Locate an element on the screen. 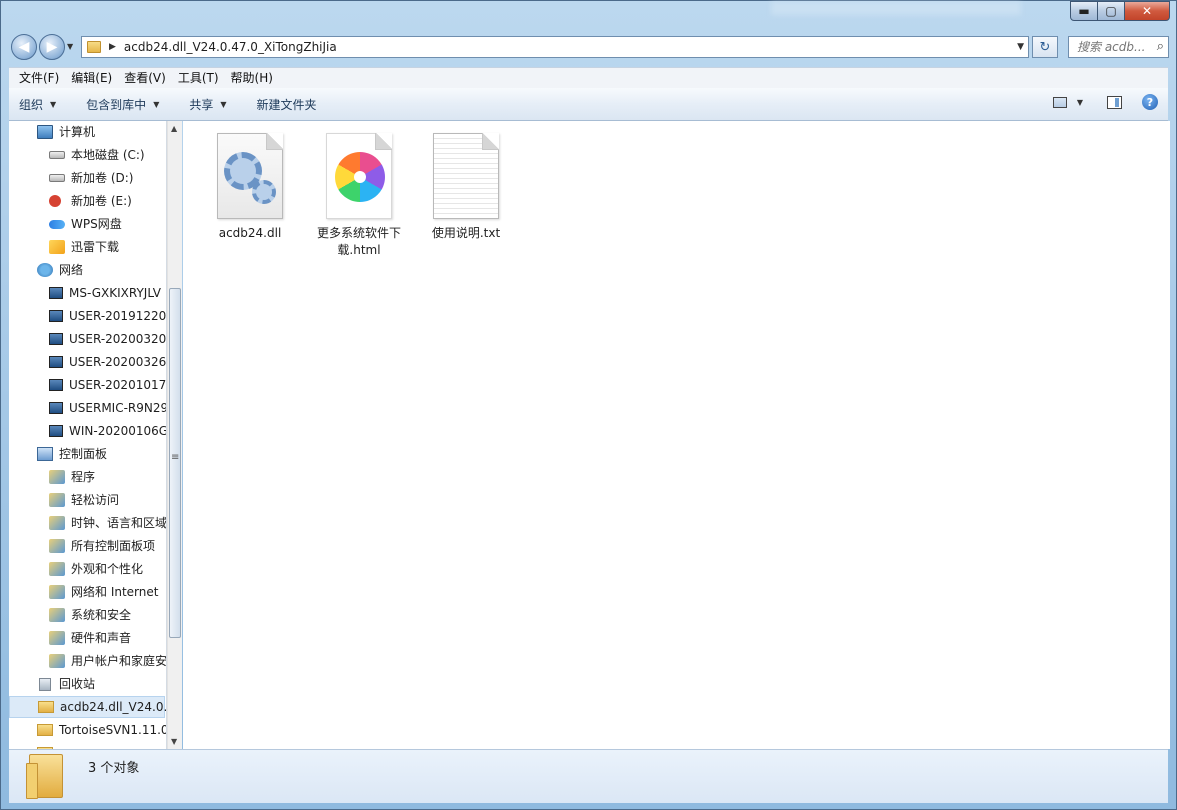 The height and width of the screenshot is (810, 1177). file-name: 更多系统软件下载.html is located at coordinates (358, 241).